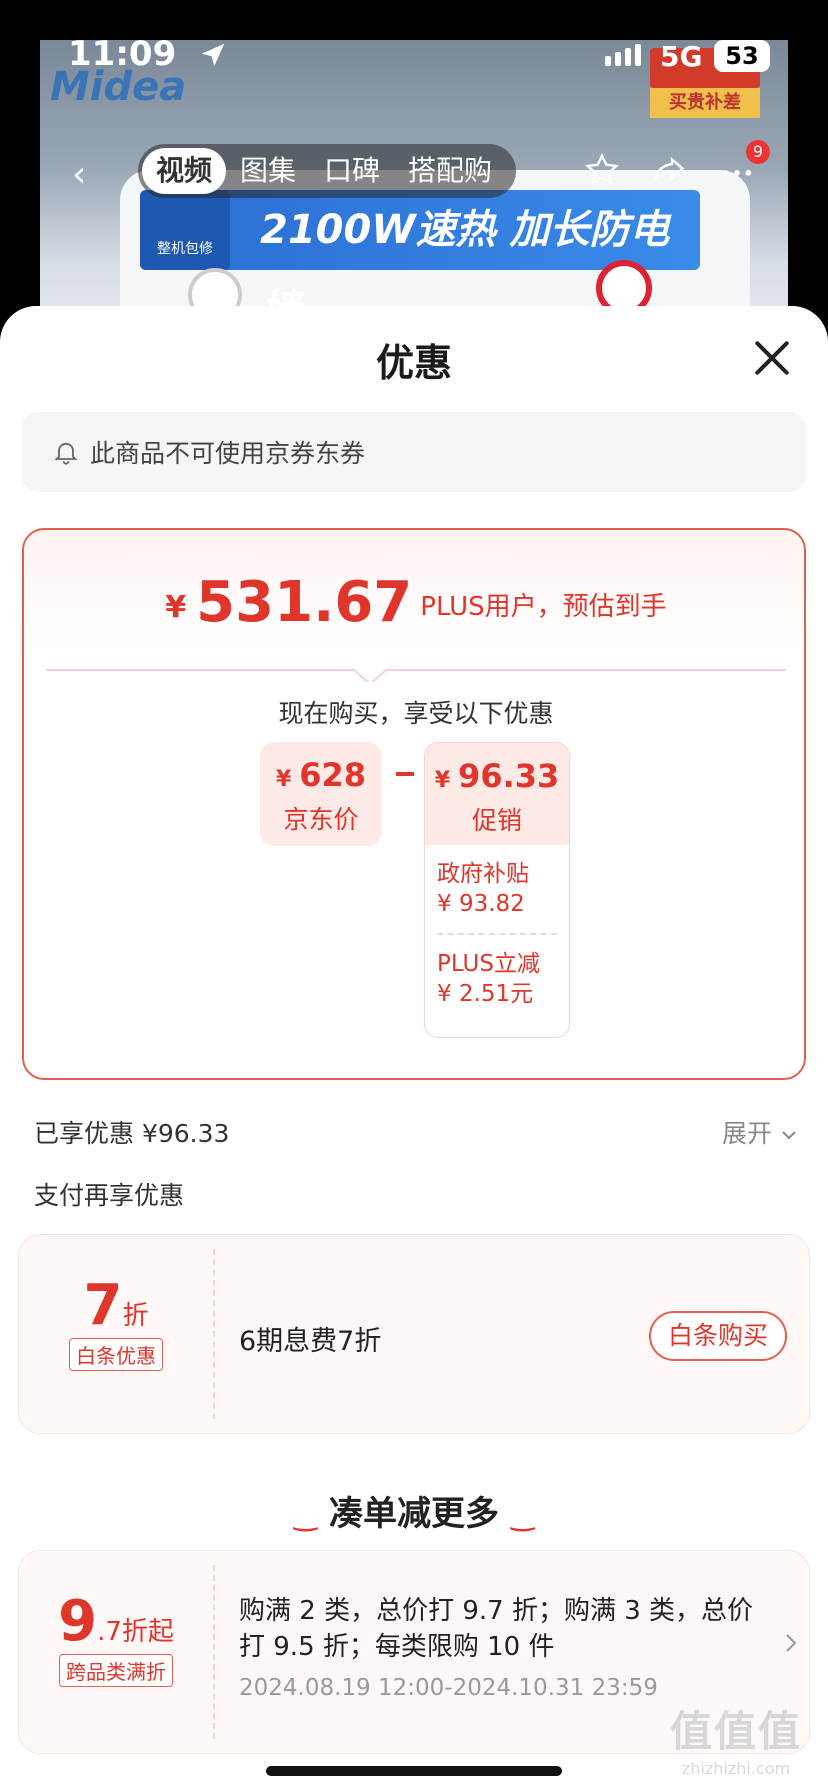 The width and height of the screenshot is (828, 1792). I want to click on jd-price-pill: ¥628 京东价, so click(321, 794).